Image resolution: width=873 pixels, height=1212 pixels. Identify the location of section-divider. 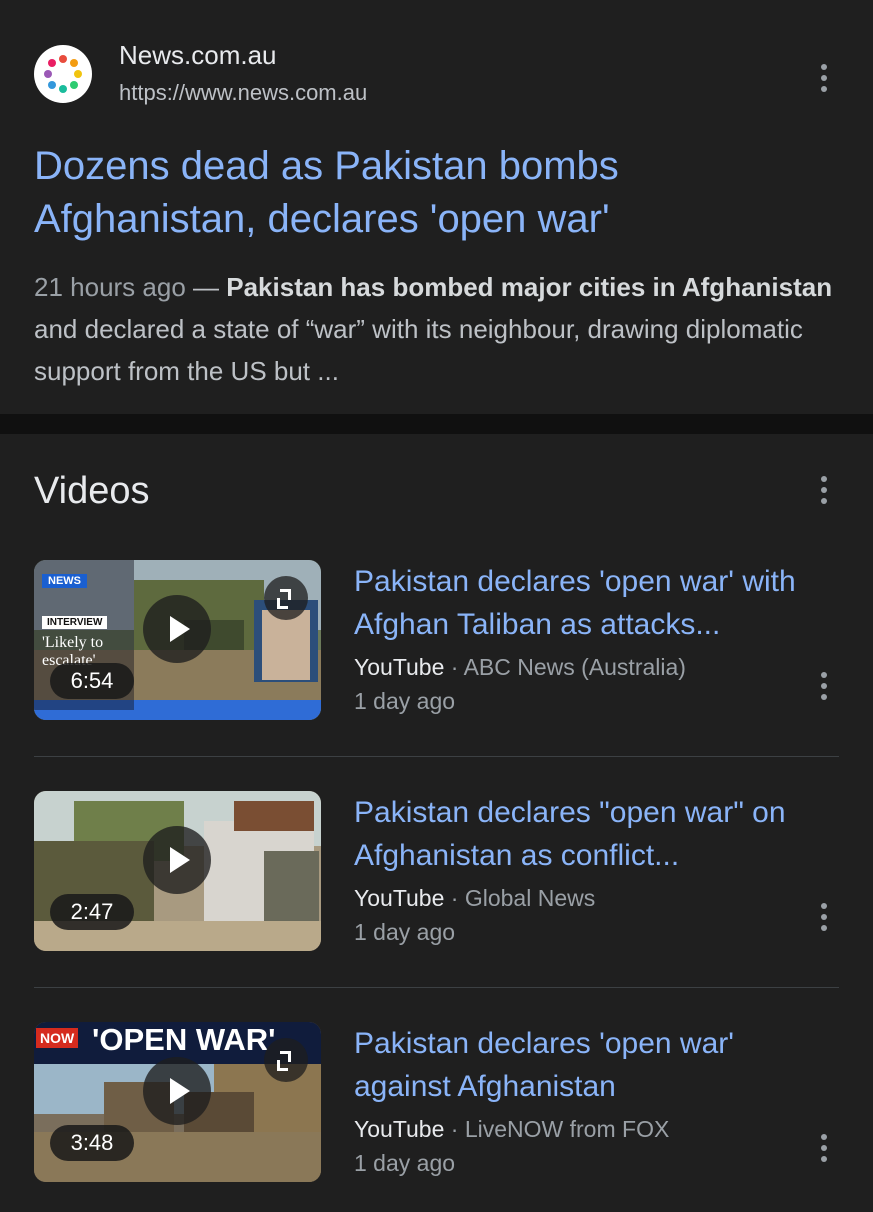
(436, 424).